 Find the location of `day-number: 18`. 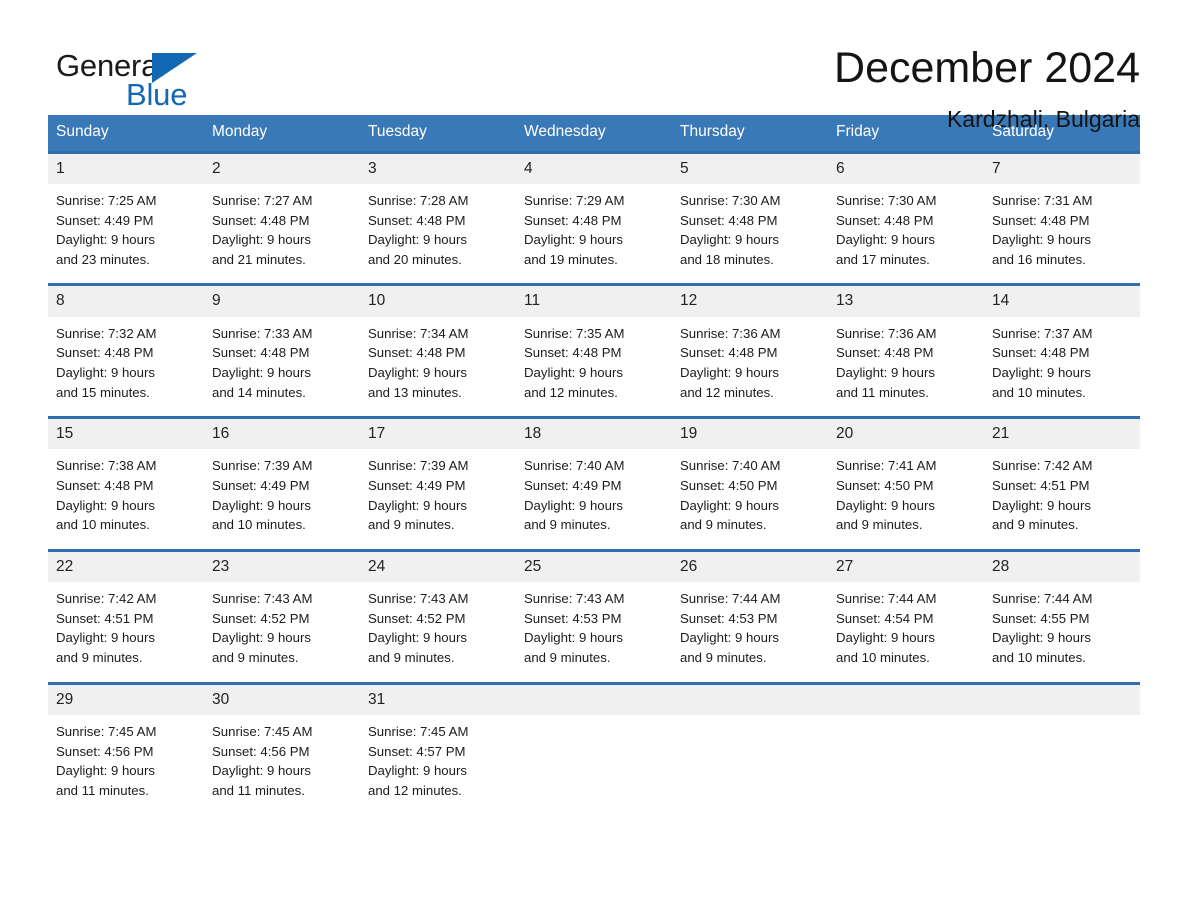

day-number: 18 is located at coordinates (594, 434).